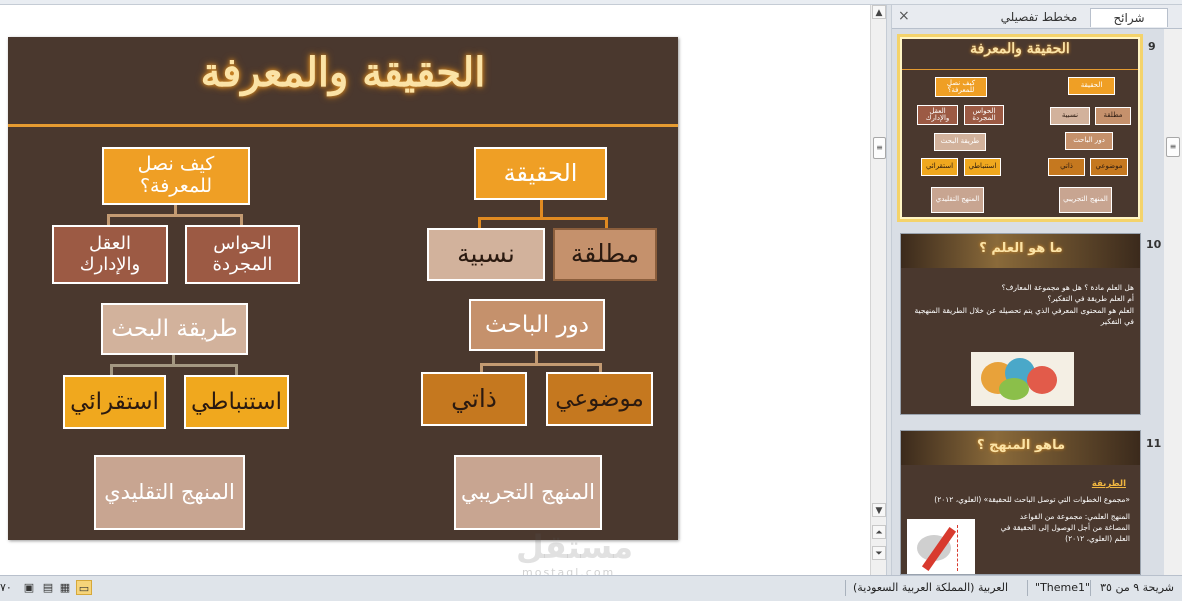 The width and height of the screenshot is (1182, 601). I want to click on scroll-down-arrow-icon: ▼, so click(879, 510).